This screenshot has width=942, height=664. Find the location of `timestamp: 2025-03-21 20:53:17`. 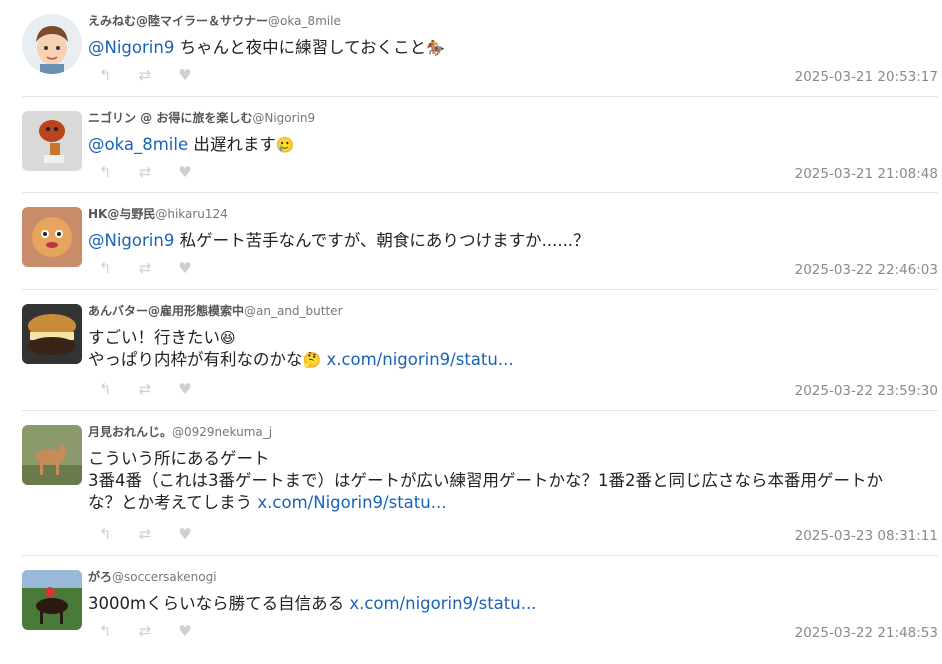

timestamp: 2025-03-21 20:53:17 is located at coordinates (866, 77).